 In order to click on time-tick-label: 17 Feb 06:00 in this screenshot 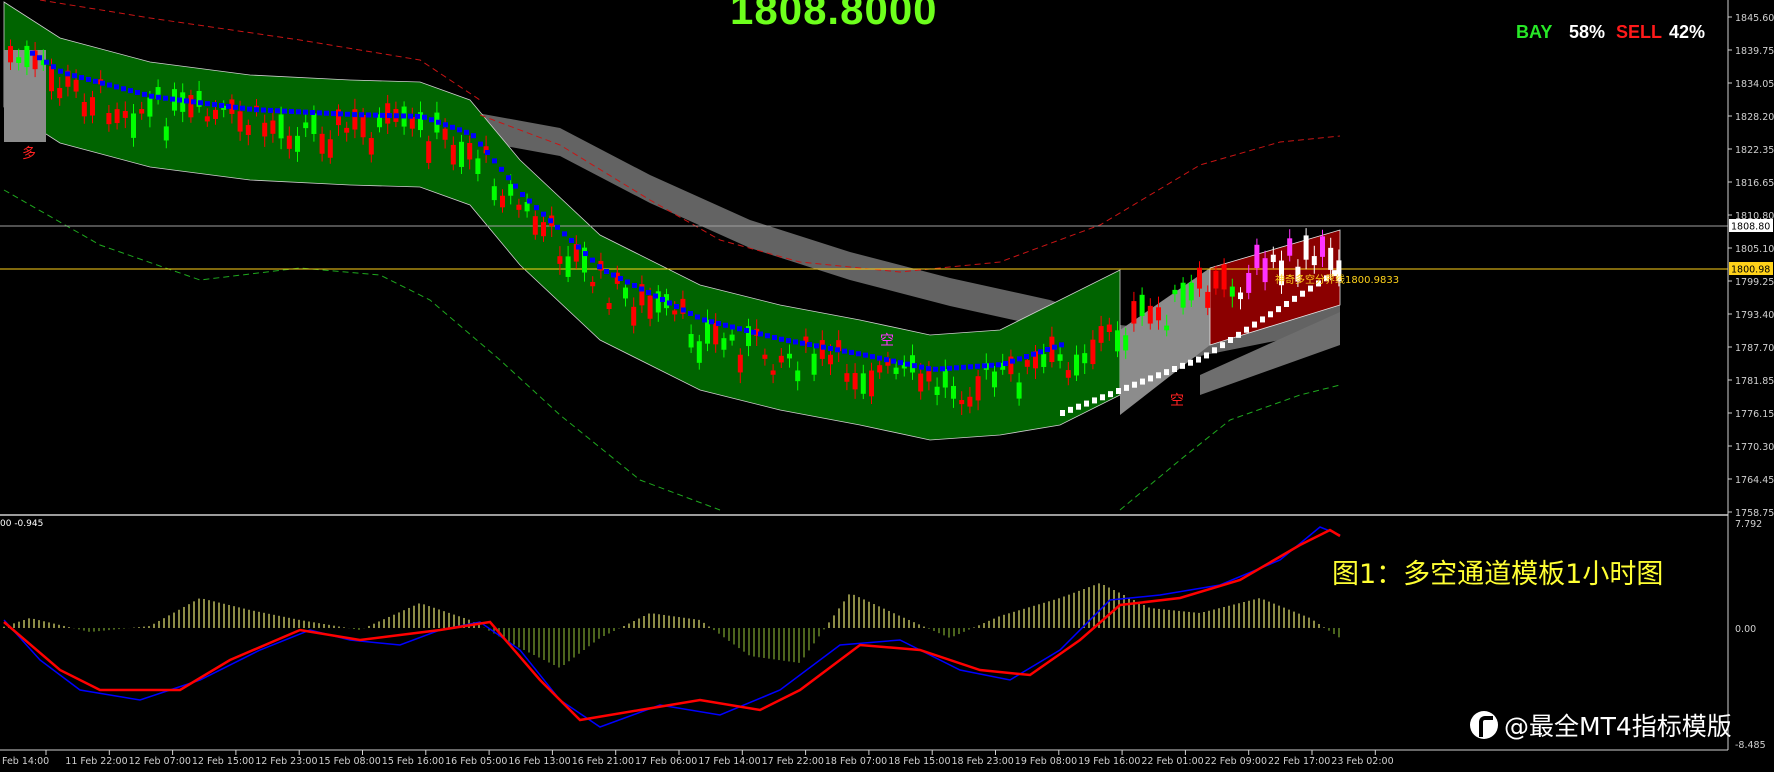, I will do `click(666, 761)`.